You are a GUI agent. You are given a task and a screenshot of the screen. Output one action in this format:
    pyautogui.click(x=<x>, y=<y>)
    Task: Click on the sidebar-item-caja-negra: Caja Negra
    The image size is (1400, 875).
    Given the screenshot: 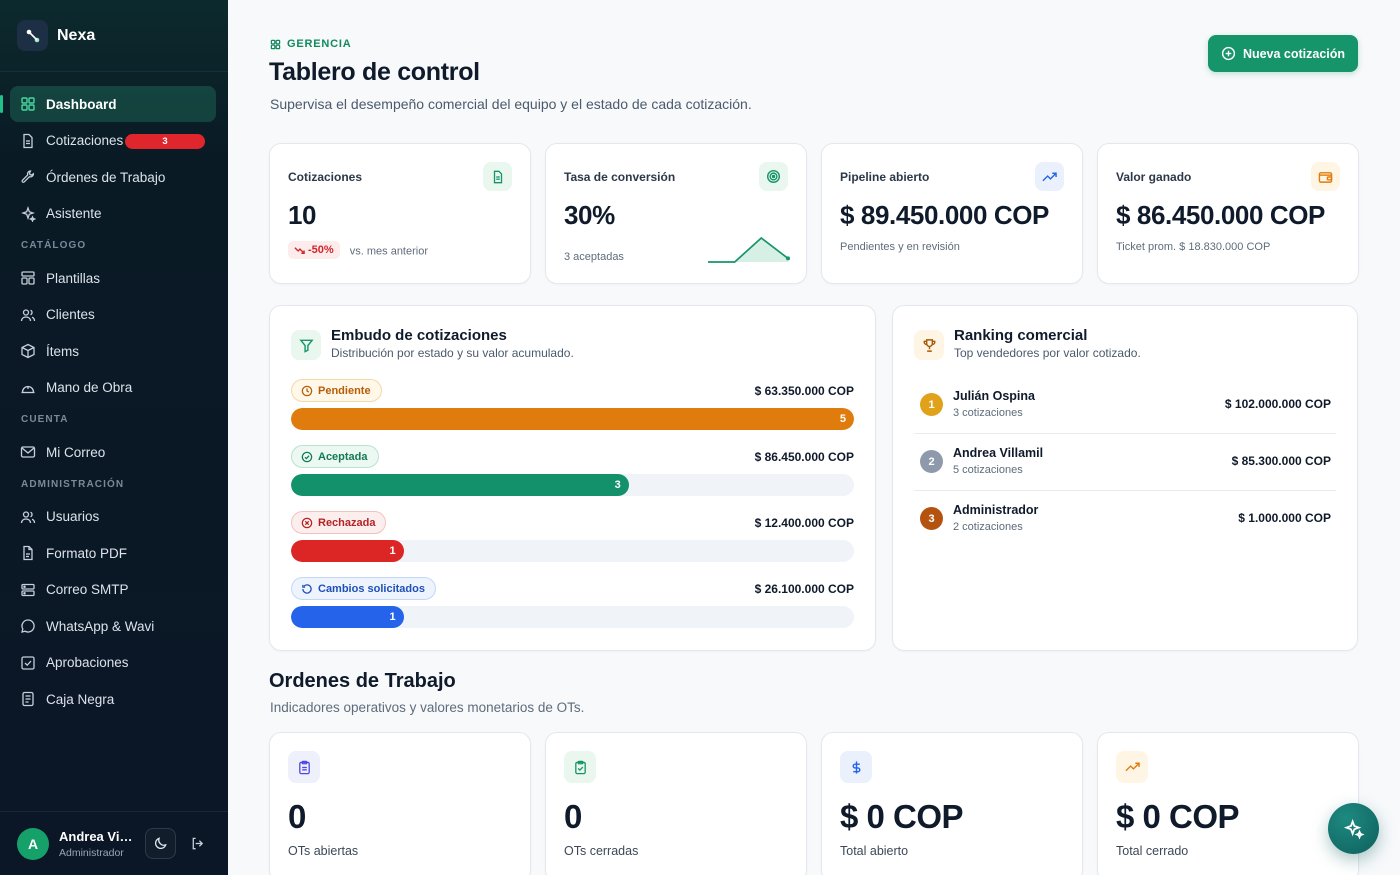 What is the action you would take?
    pyautogui.click(x=113, y=699)
    